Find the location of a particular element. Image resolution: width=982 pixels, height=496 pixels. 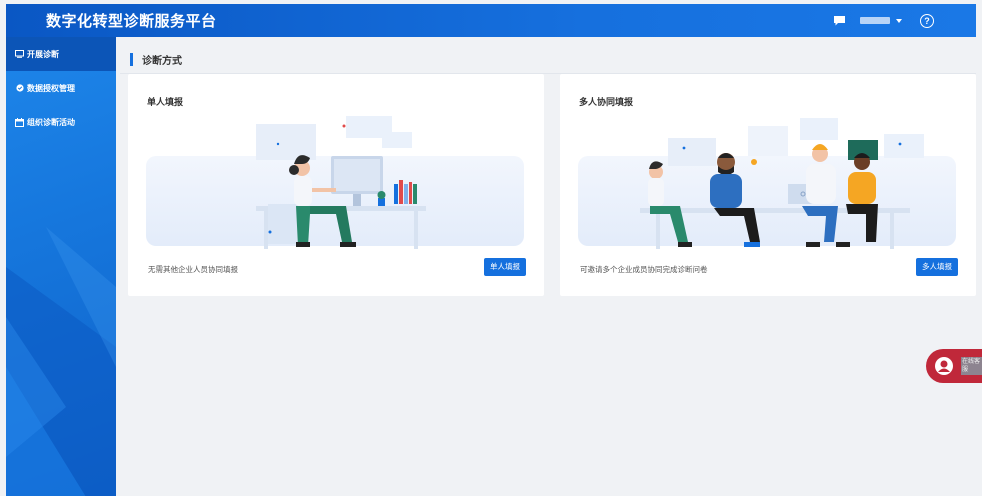

card-title: 多人协同填报 is located at coordinates (606, 102).